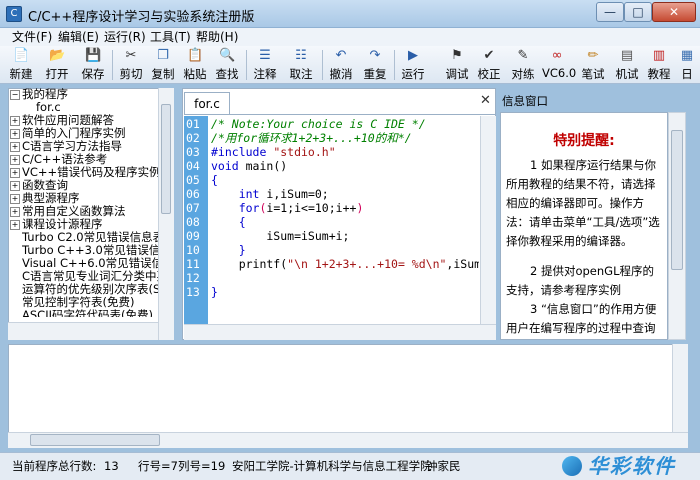 This screenshot has width=700, height=480. I want to click on menu-tools: 工具(T), so click(170, 37).